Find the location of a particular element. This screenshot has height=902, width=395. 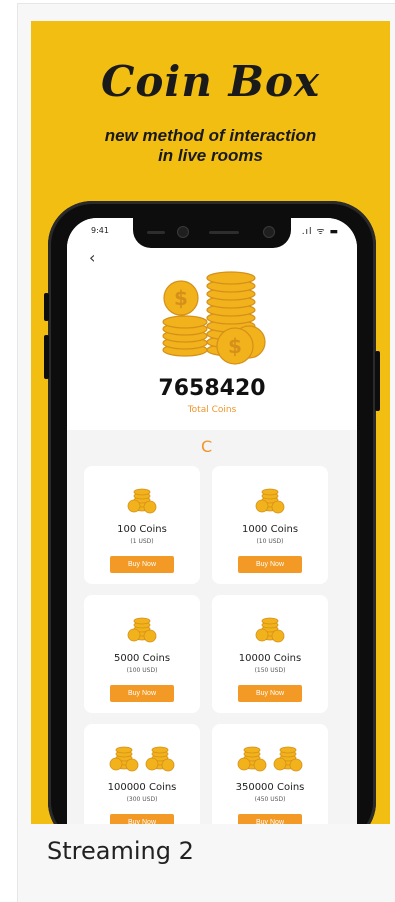

post-caption: Streaming 2 is located at coordinates (120, 851).